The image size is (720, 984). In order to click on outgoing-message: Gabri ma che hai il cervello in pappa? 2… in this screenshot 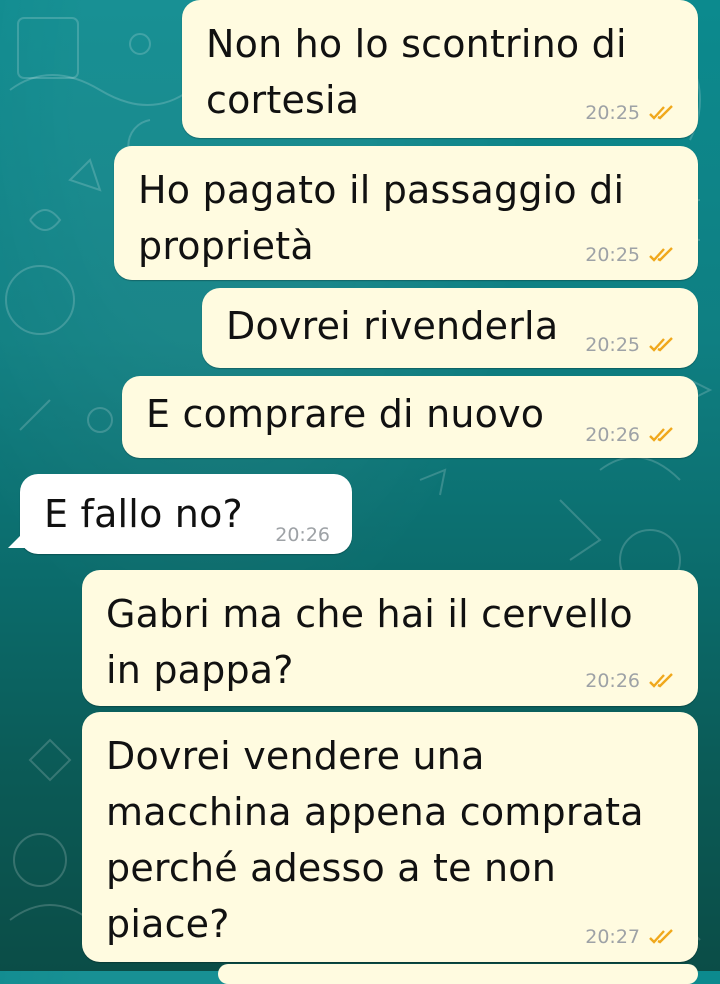, I will do `click(390, 638)`.